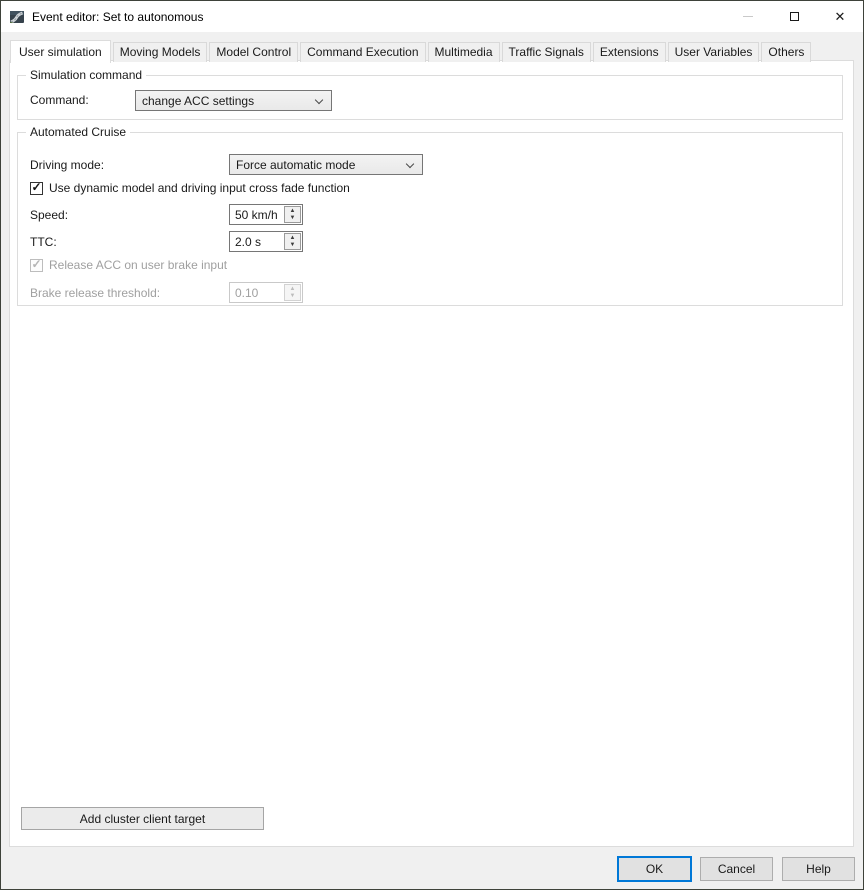 This screenshot has width=864, height=890. I want to click on speed-stepper-value: 50 km/h, so click(257, 214).